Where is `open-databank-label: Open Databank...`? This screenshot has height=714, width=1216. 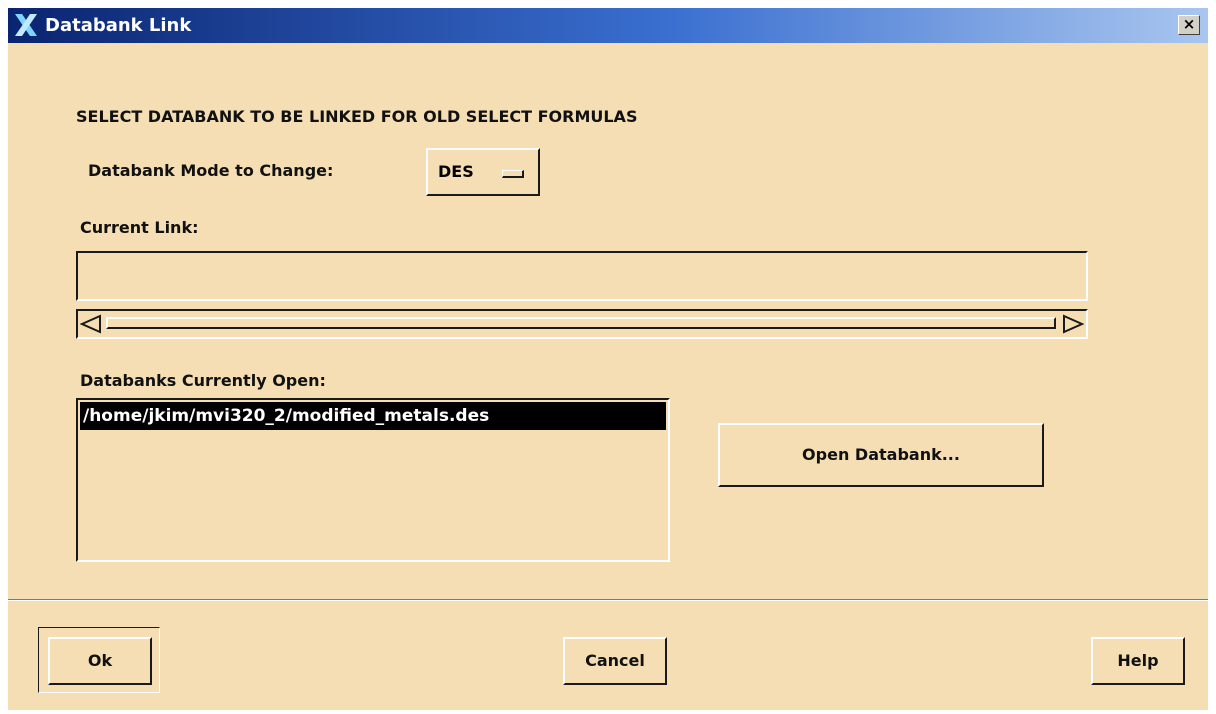 open-databank-label: Open Databank... is located at coordinates (881, 454).